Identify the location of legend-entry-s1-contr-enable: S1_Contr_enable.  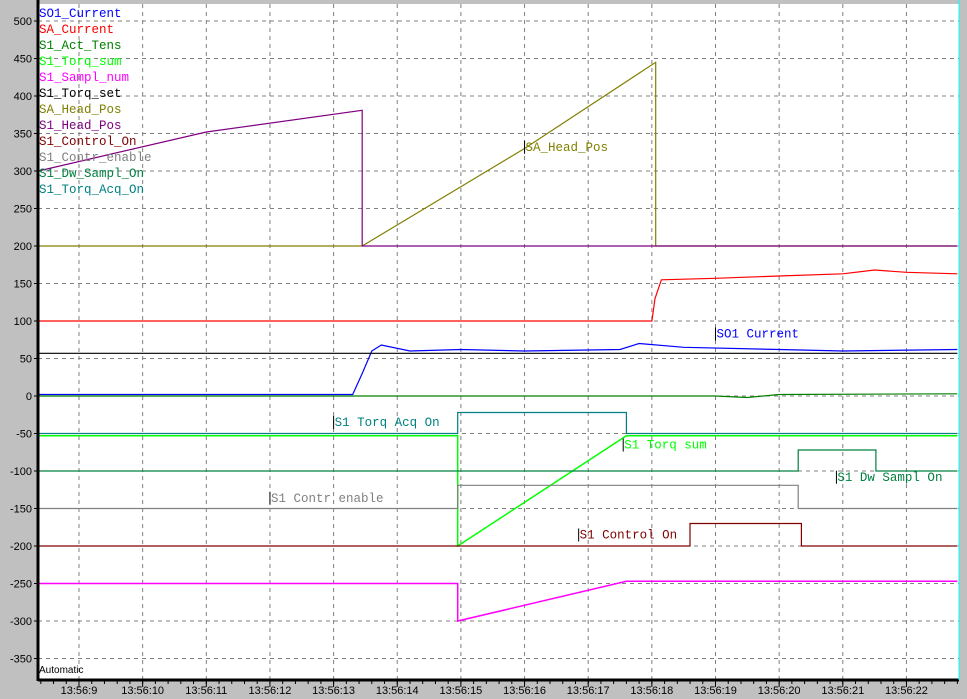
(95, 158).